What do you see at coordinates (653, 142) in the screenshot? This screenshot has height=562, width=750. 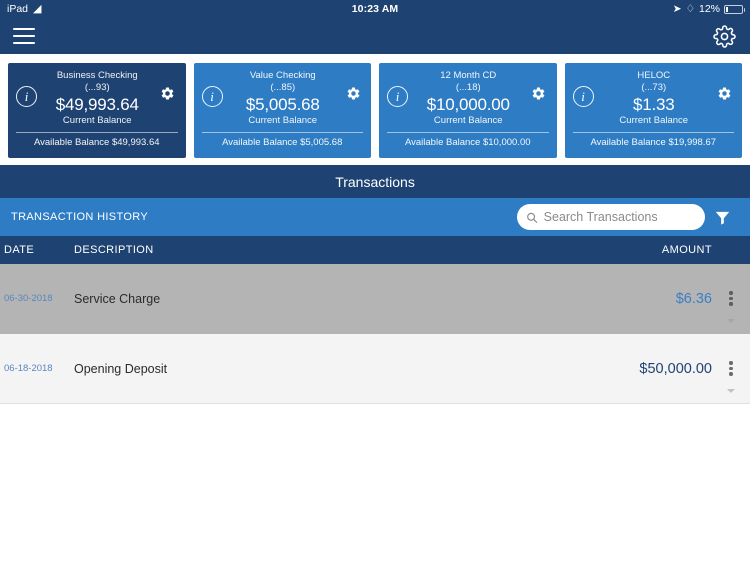 I see `available-balance: Available Balance $19,998.67` at bounding box center [653, 142].